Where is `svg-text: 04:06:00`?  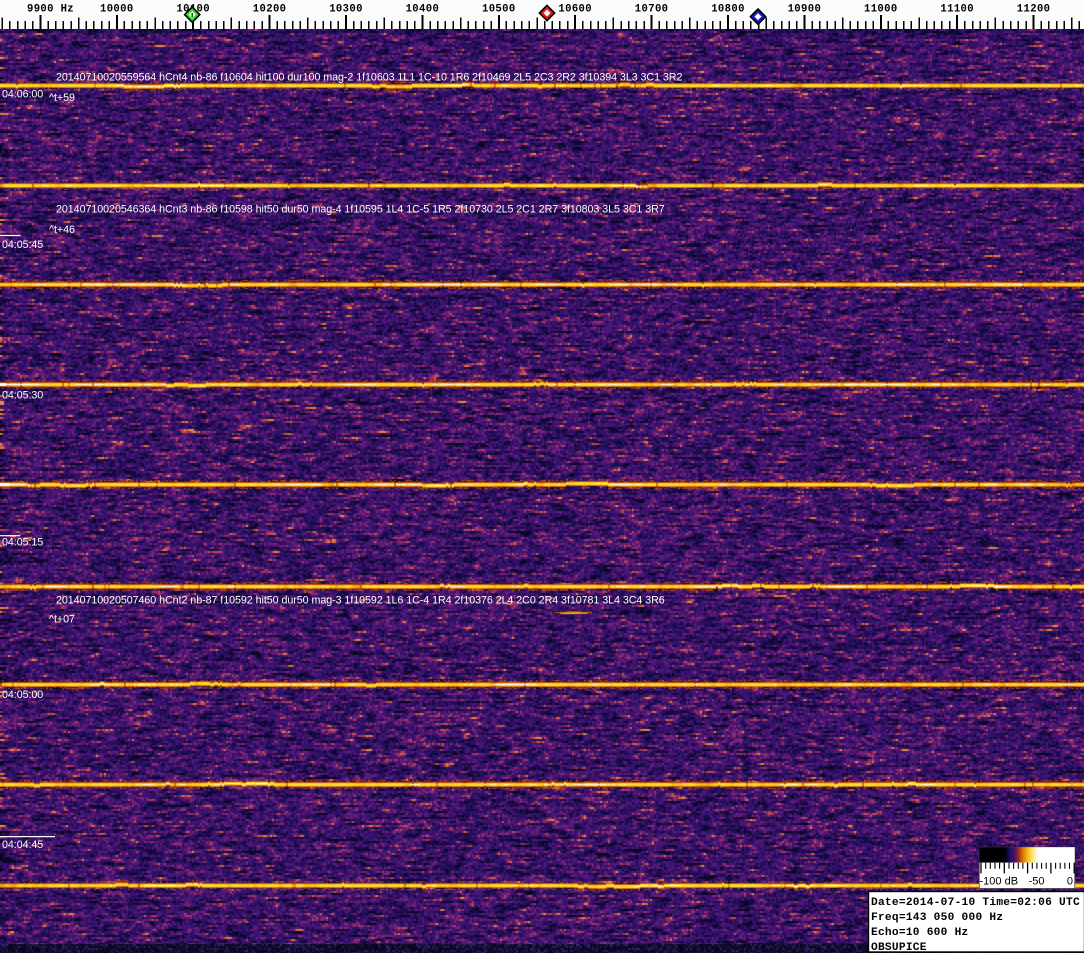
svg-text: 04:06:00 is located at coordinates (22, 95).